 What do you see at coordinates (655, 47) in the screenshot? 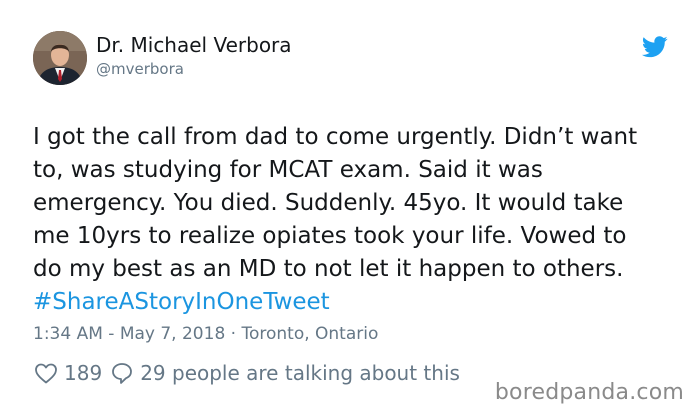
I see `twitter-bird-icon` at bounding box center [655, 47].